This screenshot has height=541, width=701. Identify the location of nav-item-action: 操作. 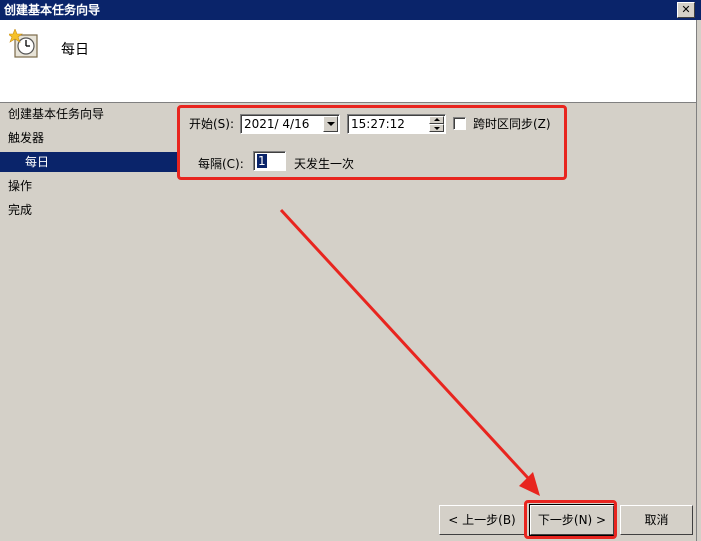
(20, 186).